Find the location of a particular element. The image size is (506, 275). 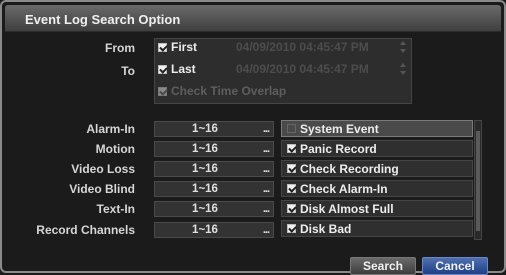

check-alarm-in-label: Check Alarm-In is located at coordinates (344, 189).